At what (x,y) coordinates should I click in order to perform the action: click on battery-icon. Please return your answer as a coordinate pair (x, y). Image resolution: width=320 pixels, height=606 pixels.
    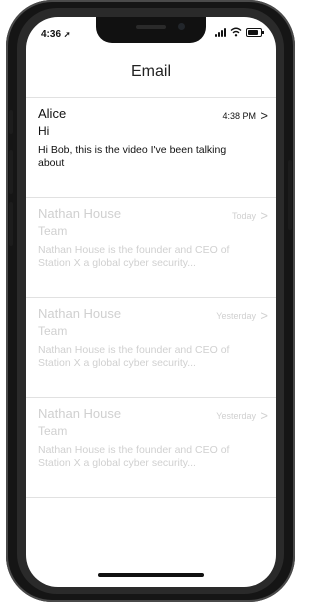
    Looking at the image, I should click on (255, 32).